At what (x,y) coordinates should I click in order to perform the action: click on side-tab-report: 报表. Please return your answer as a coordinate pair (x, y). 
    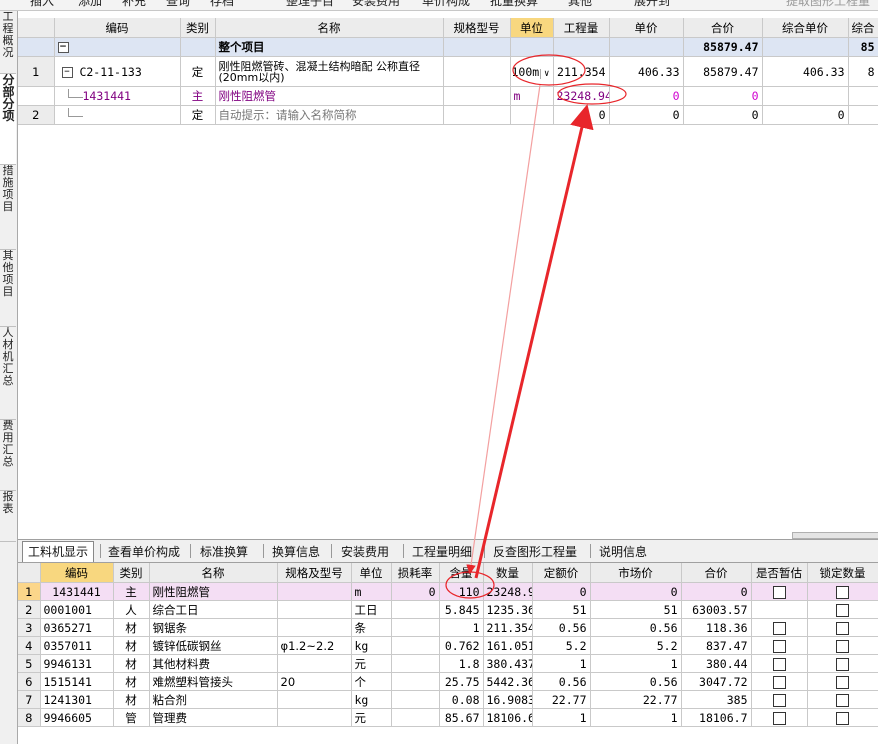
    Looking at the image, I should click on (8, 516).